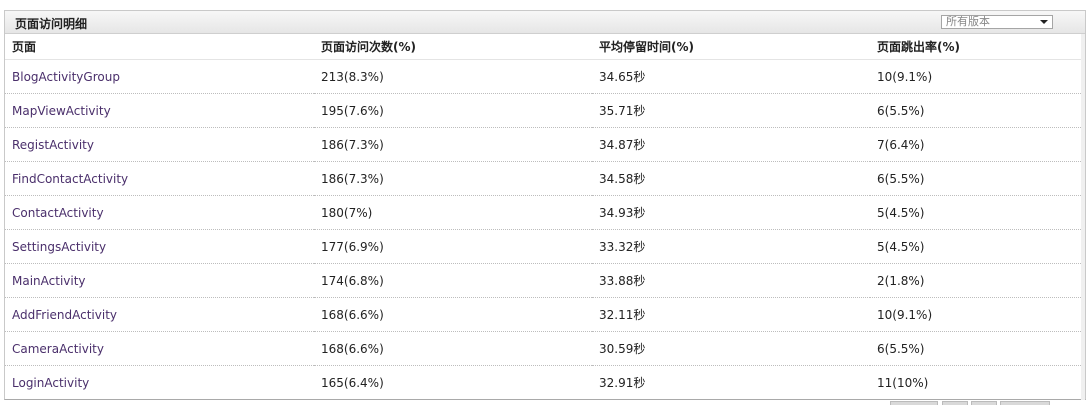  I want to click on cell-avg-time: 32.91秒, so click(622, 383).